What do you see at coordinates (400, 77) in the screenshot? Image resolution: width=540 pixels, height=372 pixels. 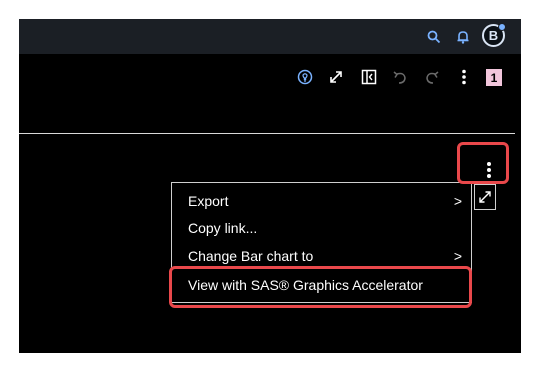 I see `undo-icon` at bounding box center [400, 77].